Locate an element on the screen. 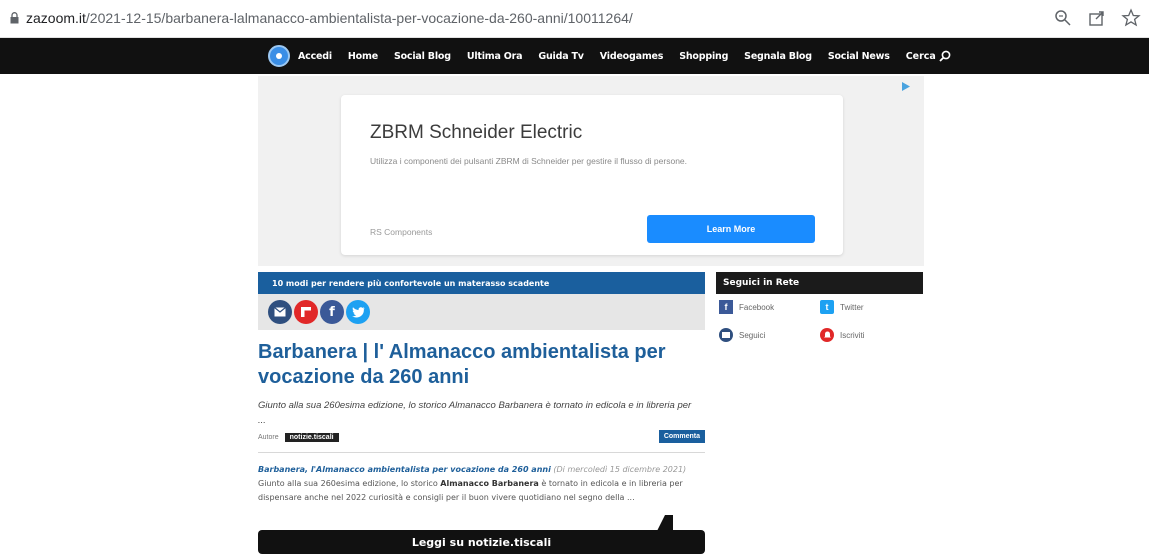 The image size is (1149, 559). nav-item-accedi: Accedi is located at coordinates (315, 56).